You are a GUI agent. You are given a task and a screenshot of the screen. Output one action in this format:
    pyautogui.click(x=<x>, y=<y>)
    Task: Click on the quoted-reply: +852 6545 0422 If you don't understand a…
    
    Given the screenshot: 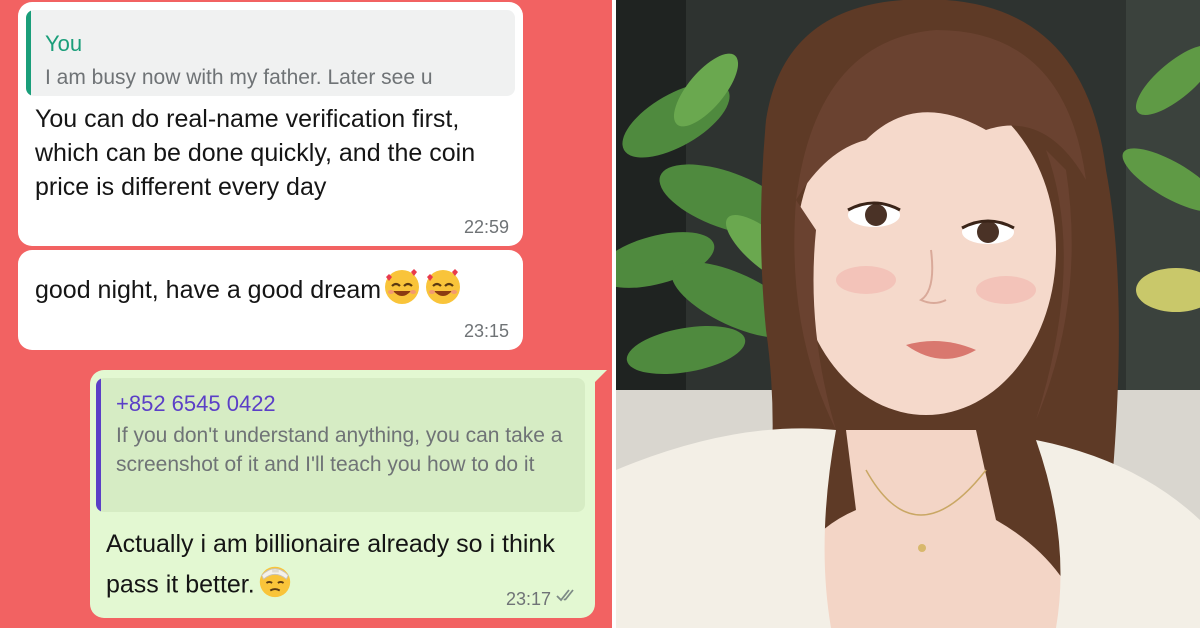 What is the action you would take?
    pyautogui.click(x=340, y=445)
    